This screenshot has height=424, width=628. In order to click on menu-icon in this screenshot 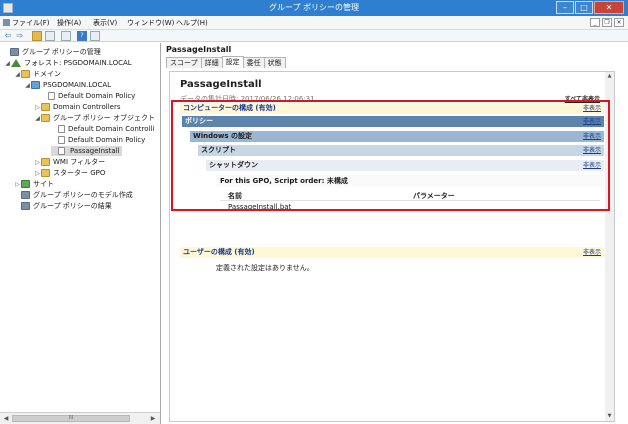, I will do `click(6, 22)`.